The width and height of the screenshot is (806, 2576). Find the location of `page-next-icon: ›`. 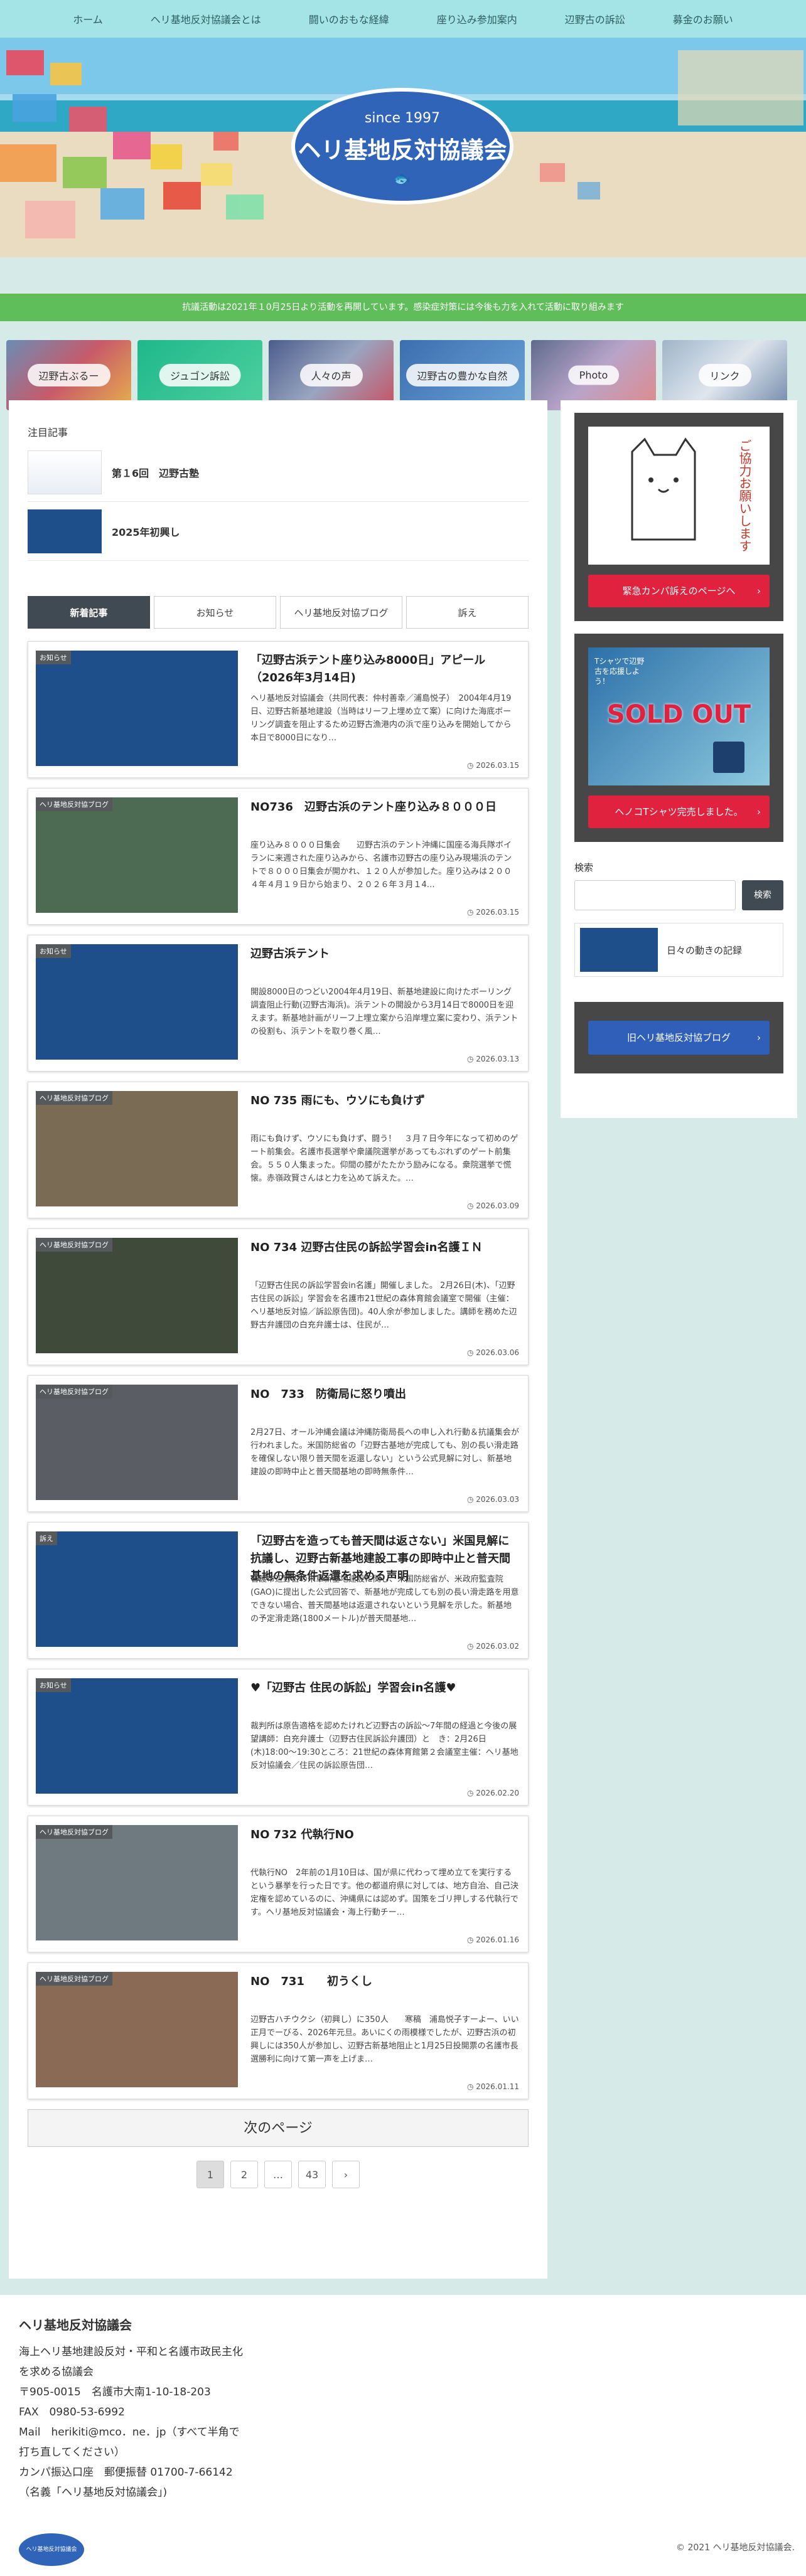

page-next-icon: › is located at coordinates (346, 2174).